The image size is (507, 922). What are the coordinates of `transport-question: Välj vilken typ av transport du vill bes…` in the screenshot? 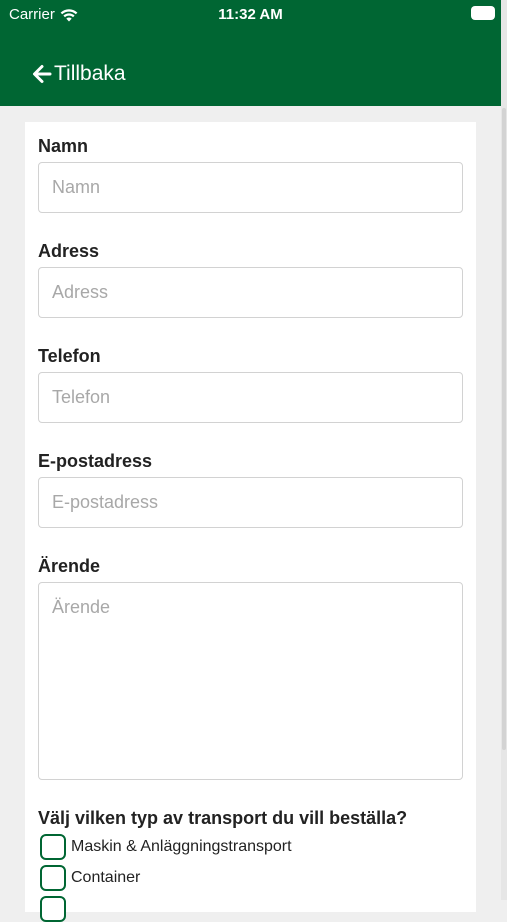 It's located at (223, 818).